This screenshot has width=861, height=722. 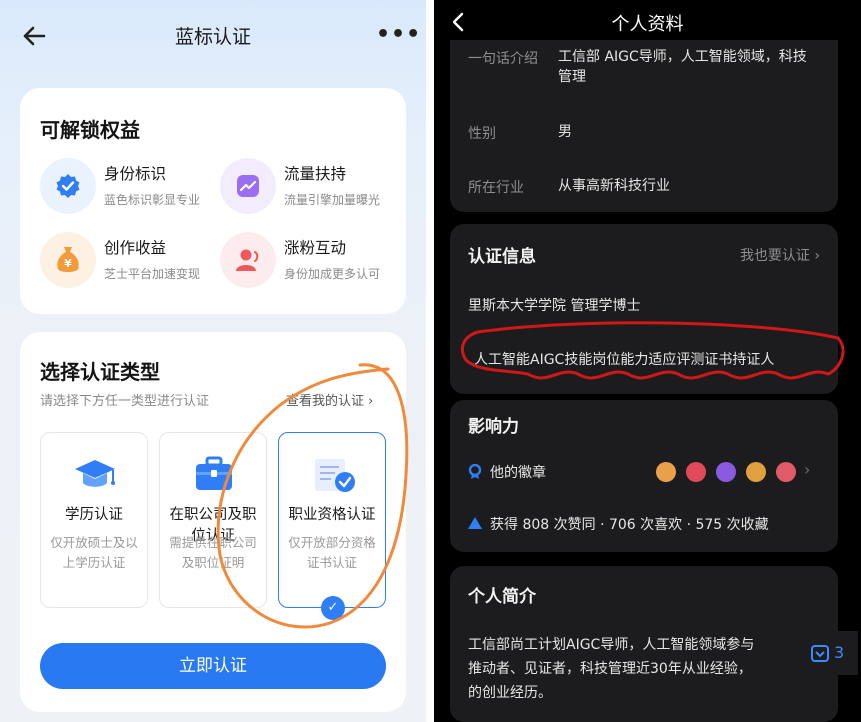 What do you see at coordinates (315, 174) in the screenshot?
I see `benefit-name: 流量扶持` at bounding box center [315, 174].